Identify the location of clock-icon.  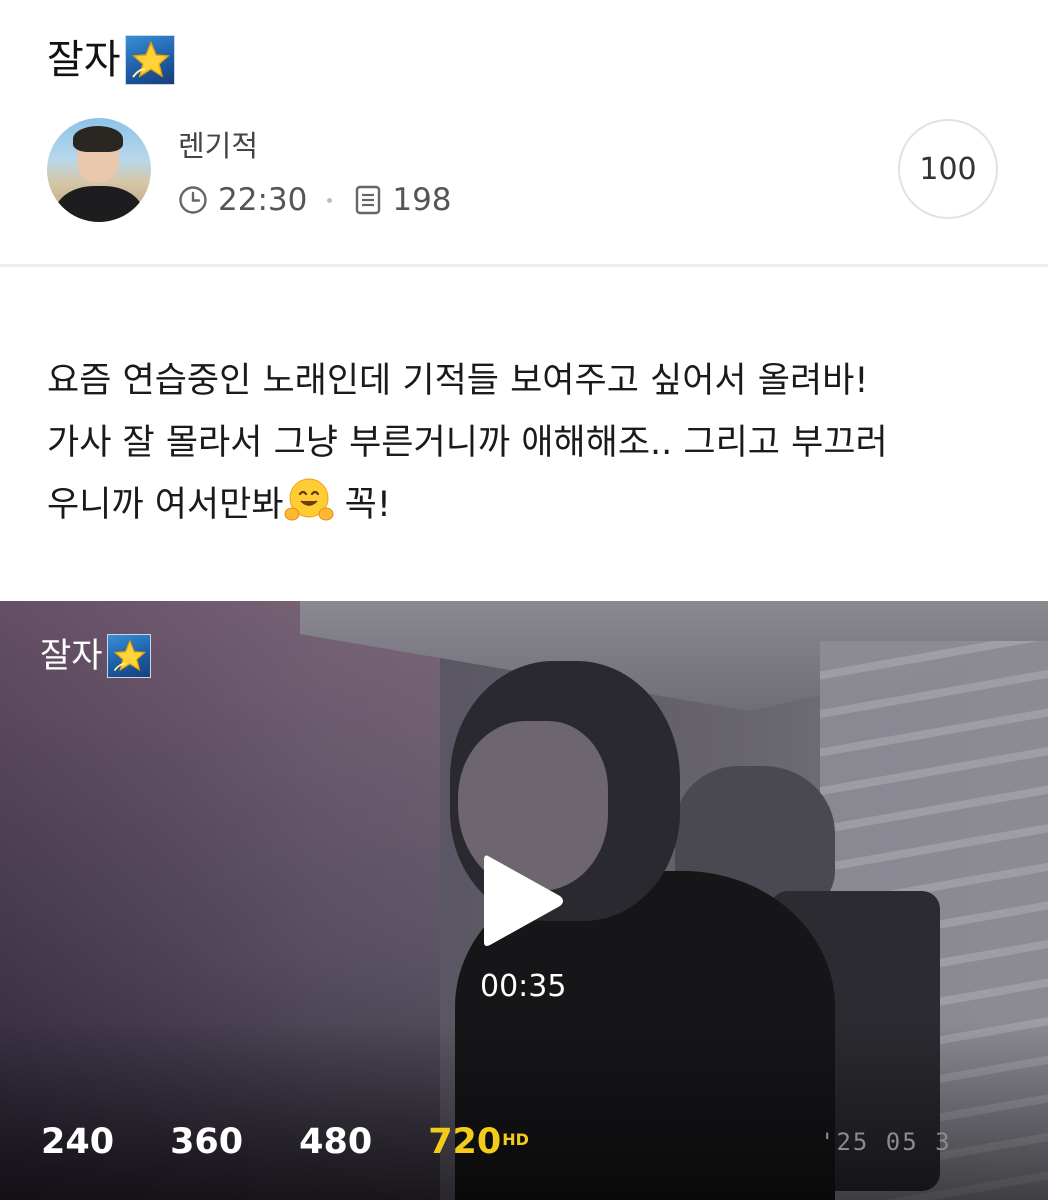
(193, 200).